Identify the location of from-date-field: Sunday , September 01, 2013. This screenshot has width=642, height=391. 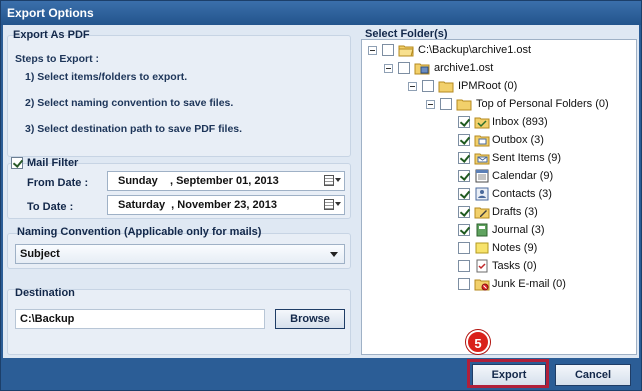
(226, 181).